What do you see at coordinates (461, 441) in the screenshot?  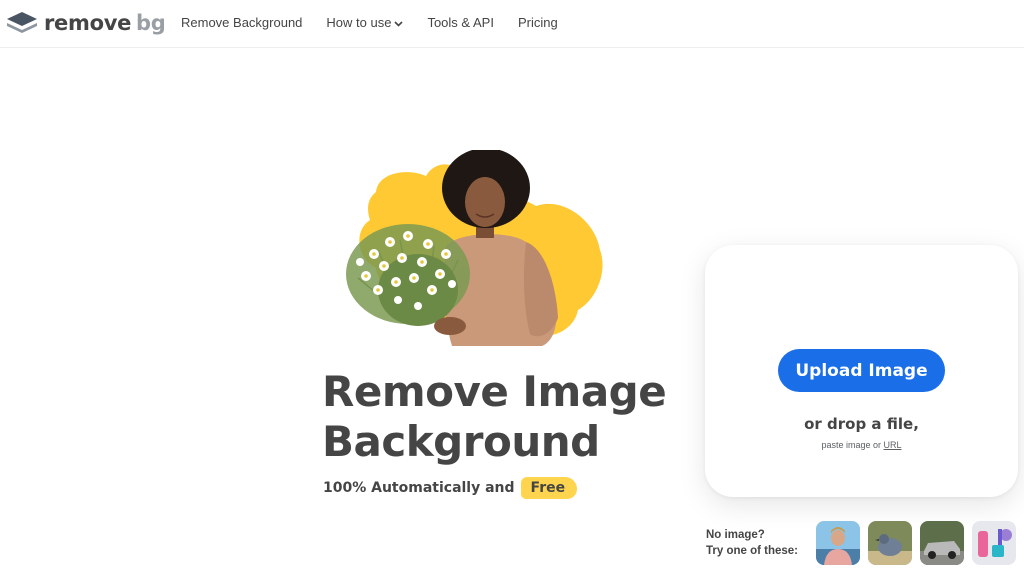 I see `title-line-2: Background` at bounding box center [461, 441].